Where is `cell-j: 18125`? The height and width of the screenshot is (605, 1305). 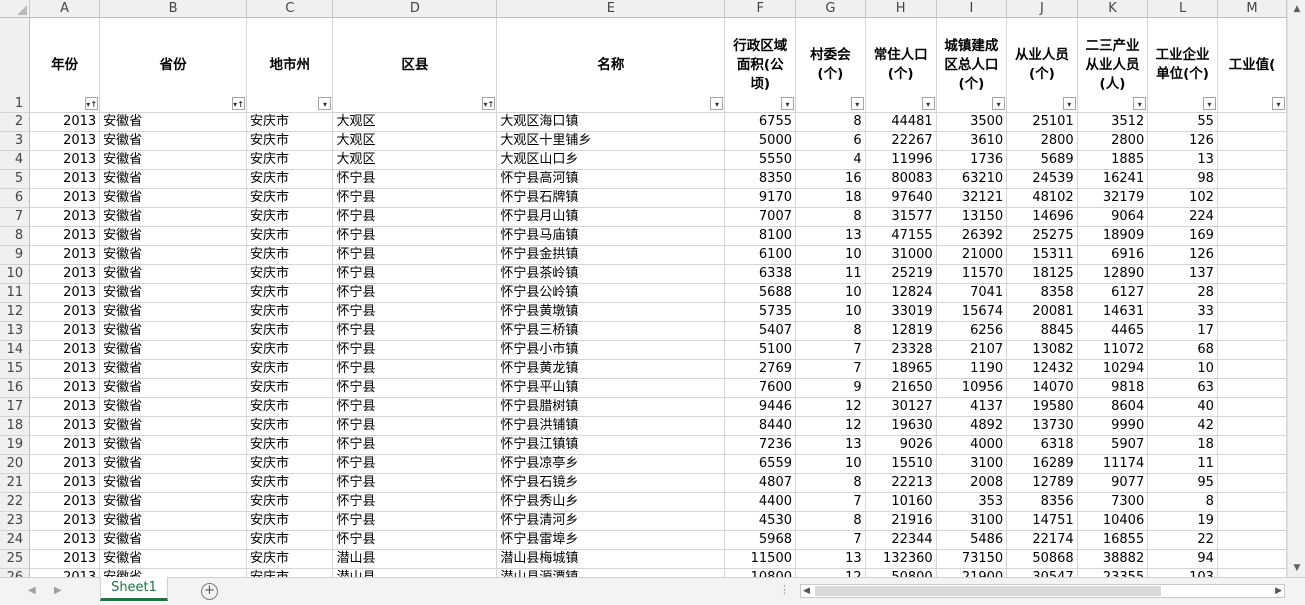 cell-j: 18125 is located at coordinates (1042, 274).